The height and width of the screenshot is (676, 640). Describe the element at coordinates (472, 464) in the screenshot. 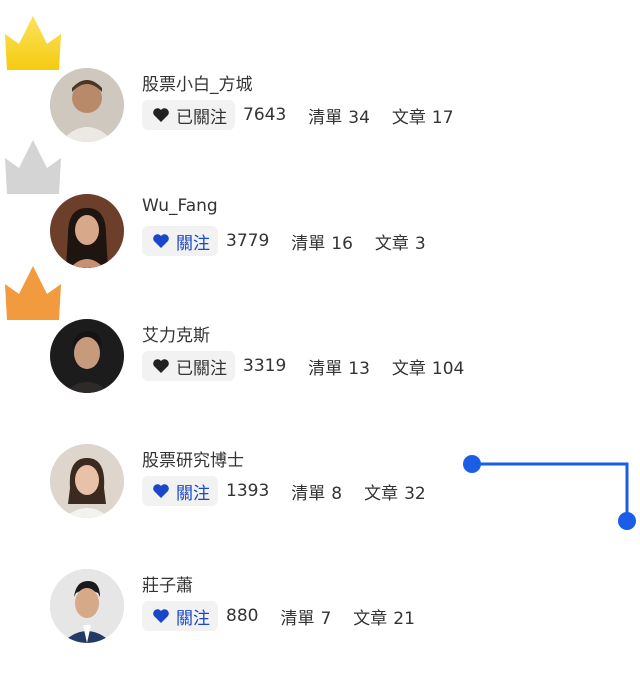

I see `connector-start-handle` at that location.